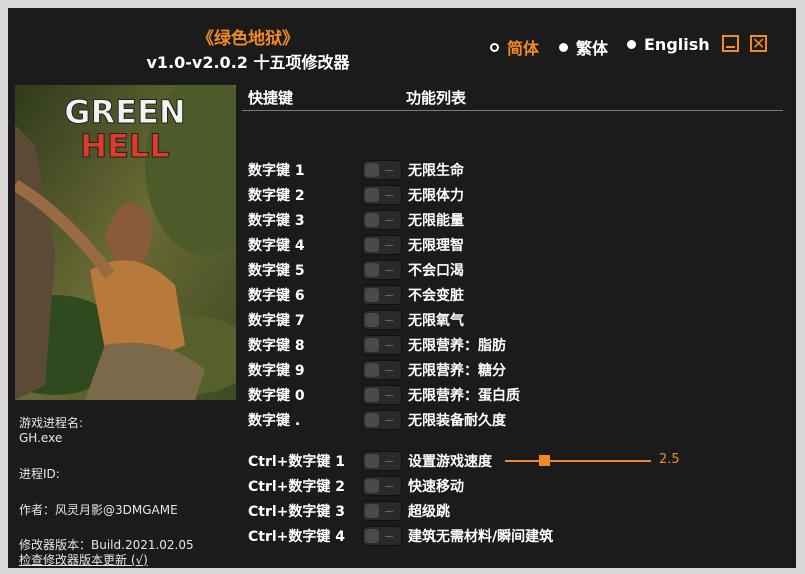 The image size is (805, 574). What do you see at coordinates (276, 371) in the screenshot?
I see `hotkey-label: 数字键 9` at bounding box center [276, 371].